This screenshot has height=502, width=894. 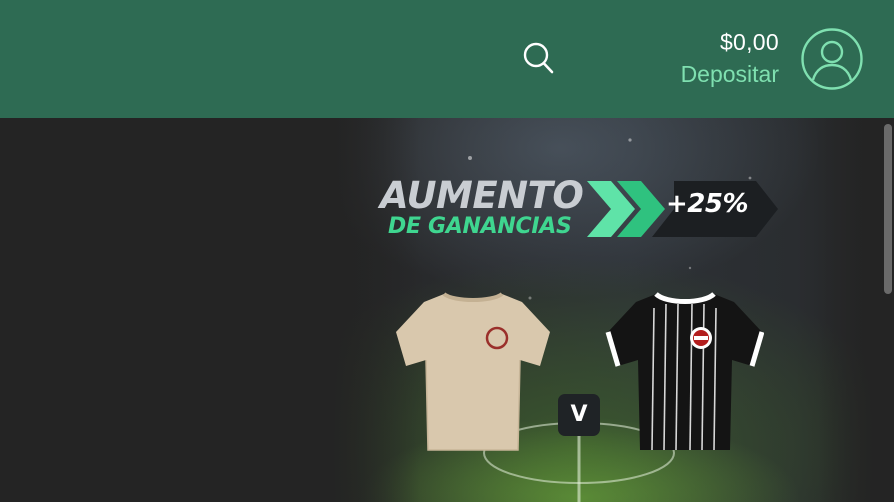 What do you see at coordinates (579, 415) in the screenshot?
I see `versus-badge: V` at bounding box center [579, 415].